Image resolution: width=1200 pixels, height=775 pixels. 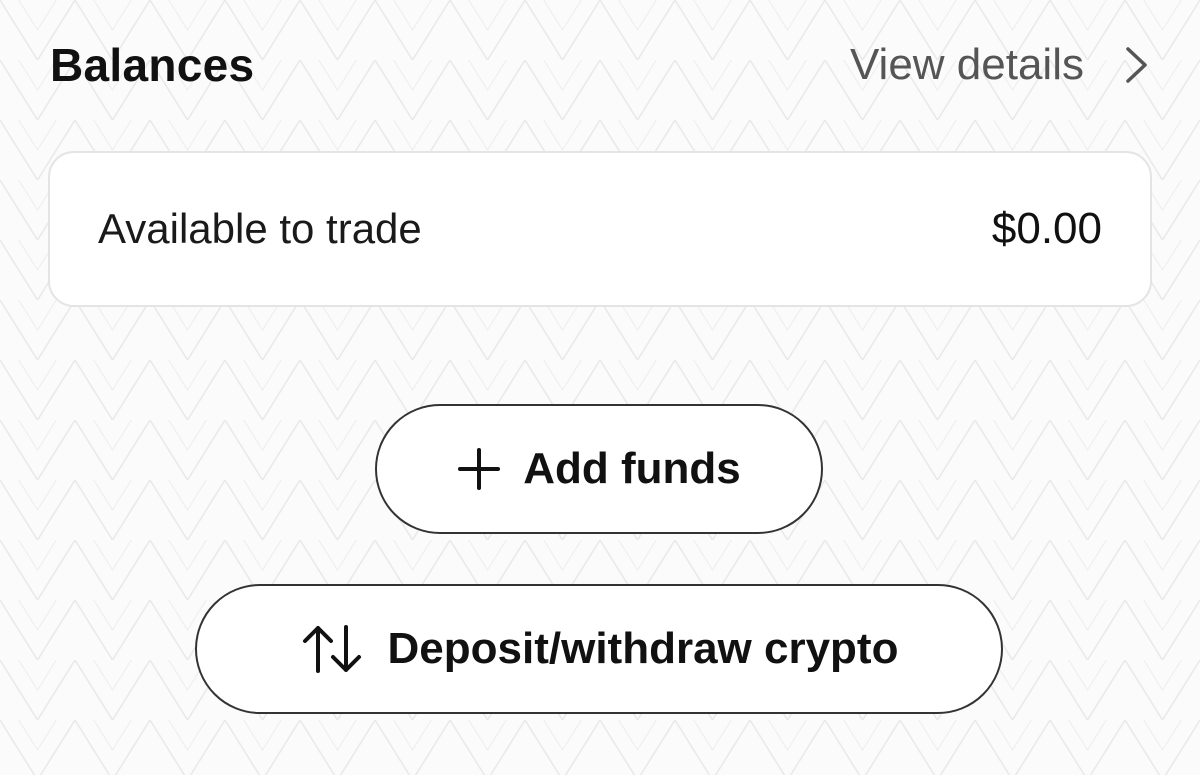 I want to click on balance-value: $0.00, so click(x=1046, y=228).